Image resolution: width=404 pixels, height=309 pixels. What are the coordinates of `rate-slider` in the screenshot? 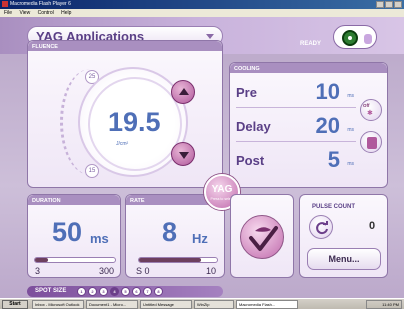 It's located at (178, 260).